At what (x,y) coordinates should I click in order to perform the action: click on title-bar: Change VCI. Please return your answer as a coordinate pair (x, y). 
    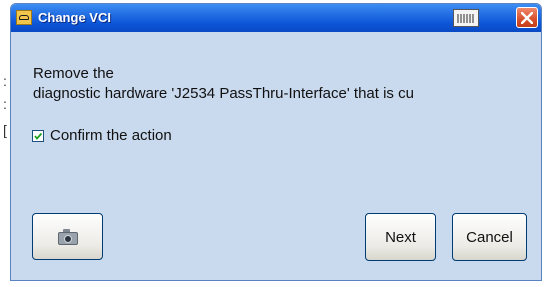
    Looking at the image, I should click on (276, 18).